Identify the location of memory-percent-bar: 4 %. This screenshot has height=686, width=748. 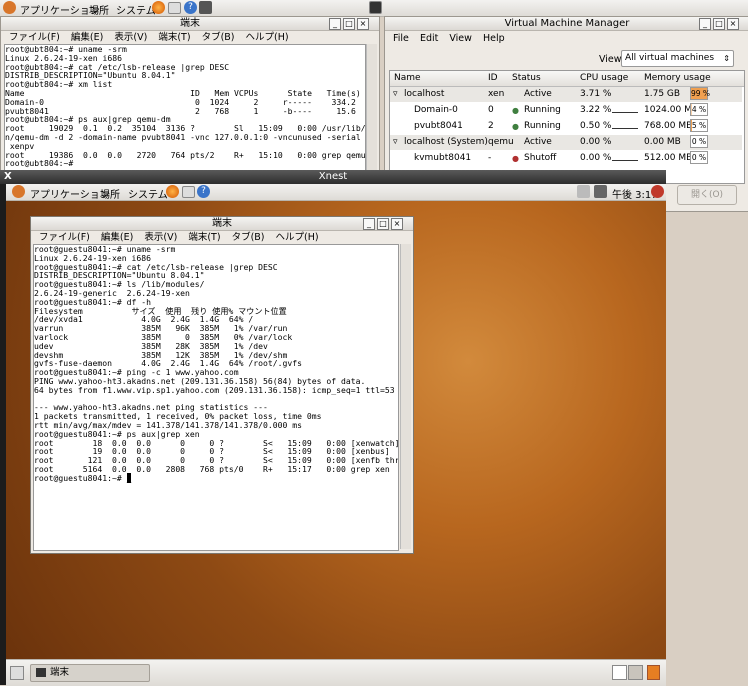
(699, 109).